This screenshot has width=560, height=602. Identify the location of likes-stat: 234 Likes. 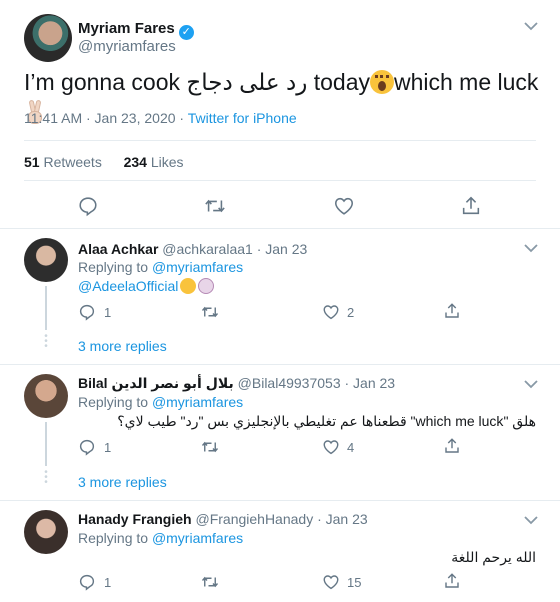
(154, 162).